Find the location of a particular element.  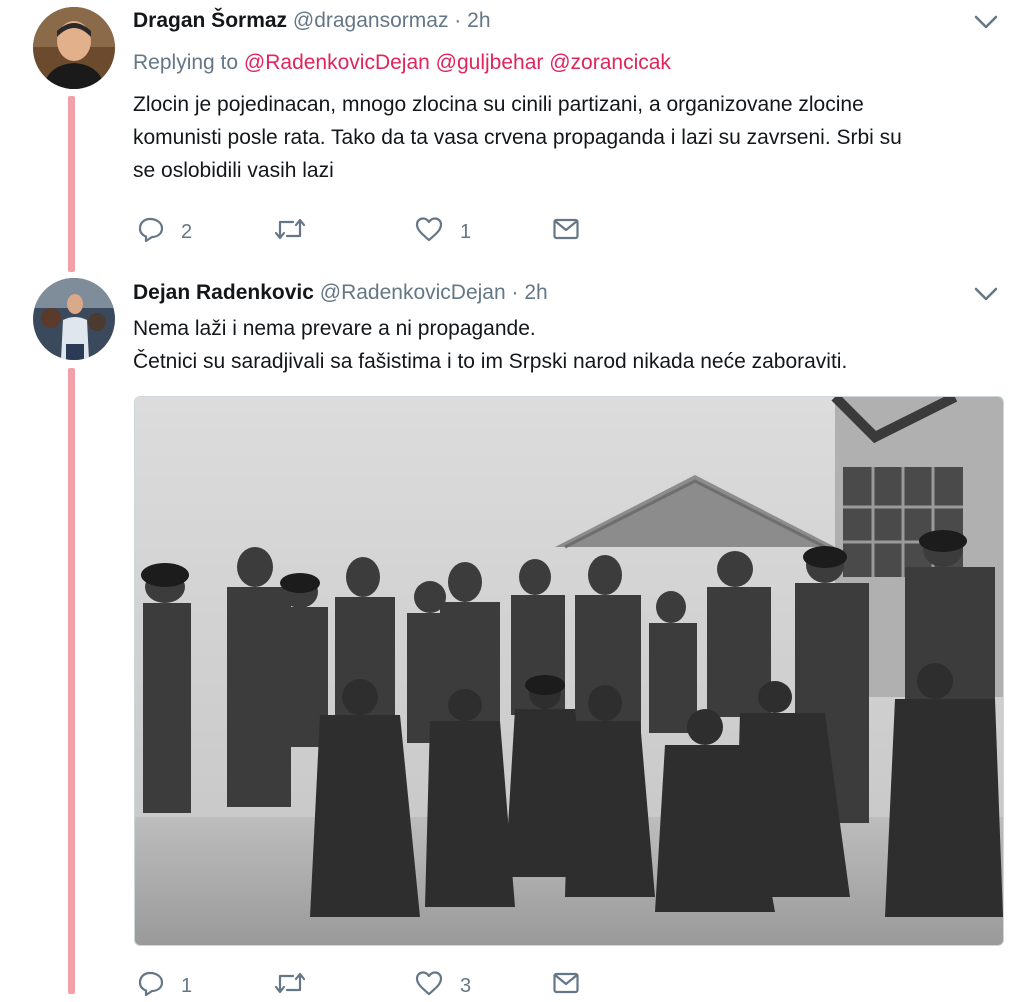

tweet-header: Dragan Šormaz @dragansormaz · 2h is located at coordinates (312, 21).